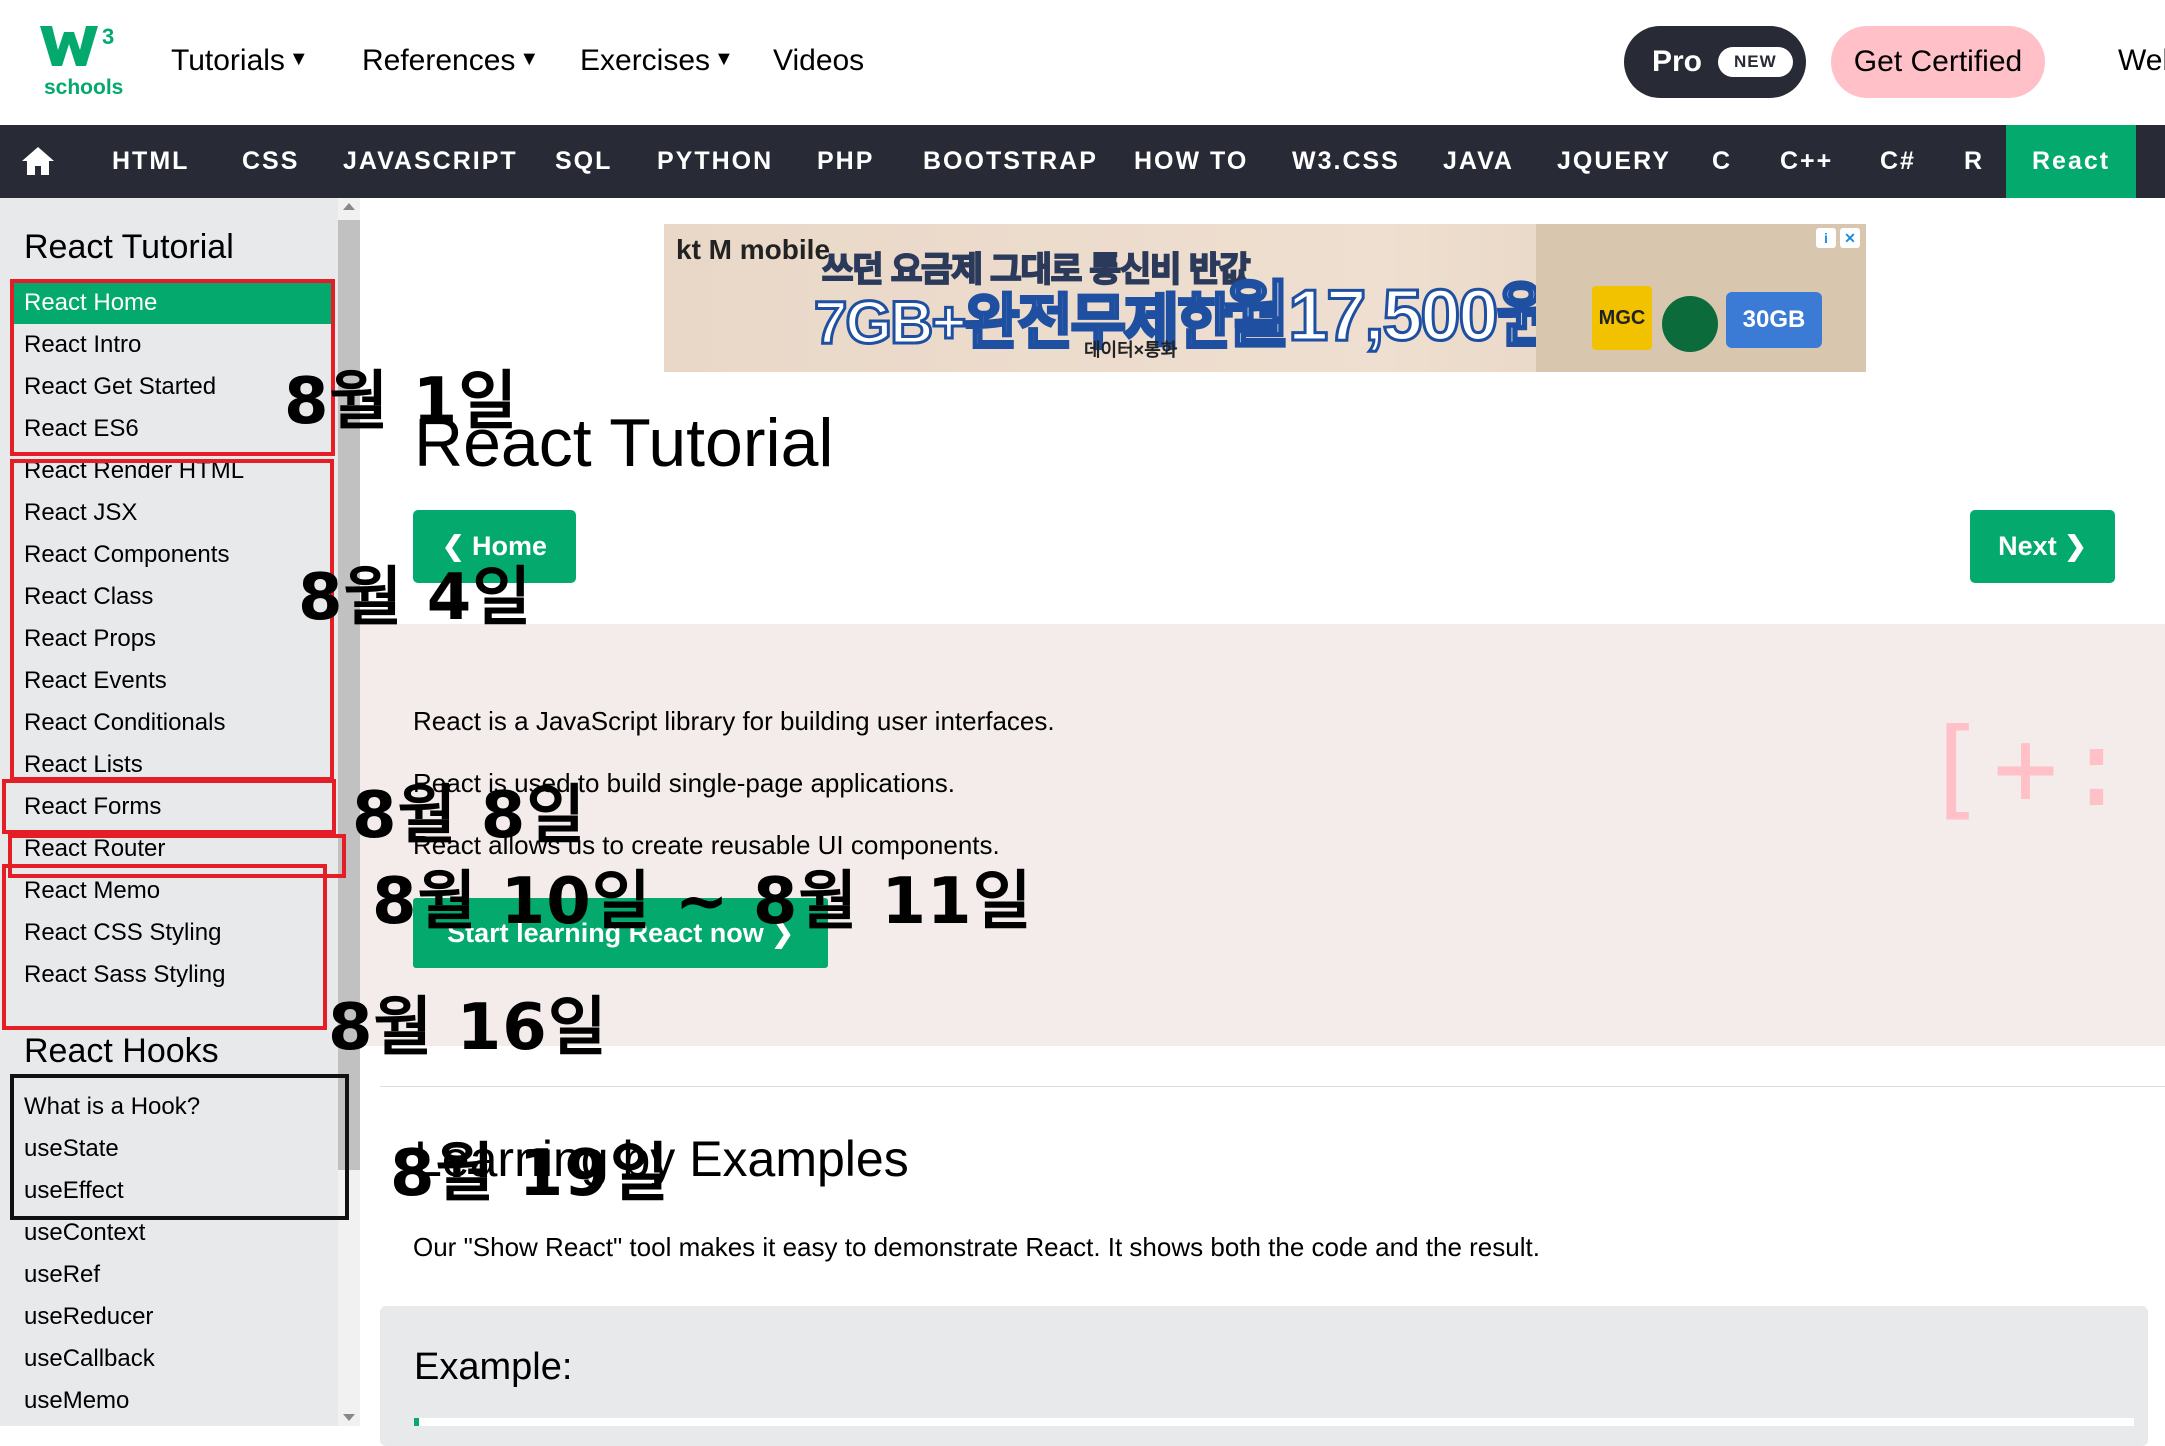  I want to click on nav-web-cut: Web, so click(2141, 61).